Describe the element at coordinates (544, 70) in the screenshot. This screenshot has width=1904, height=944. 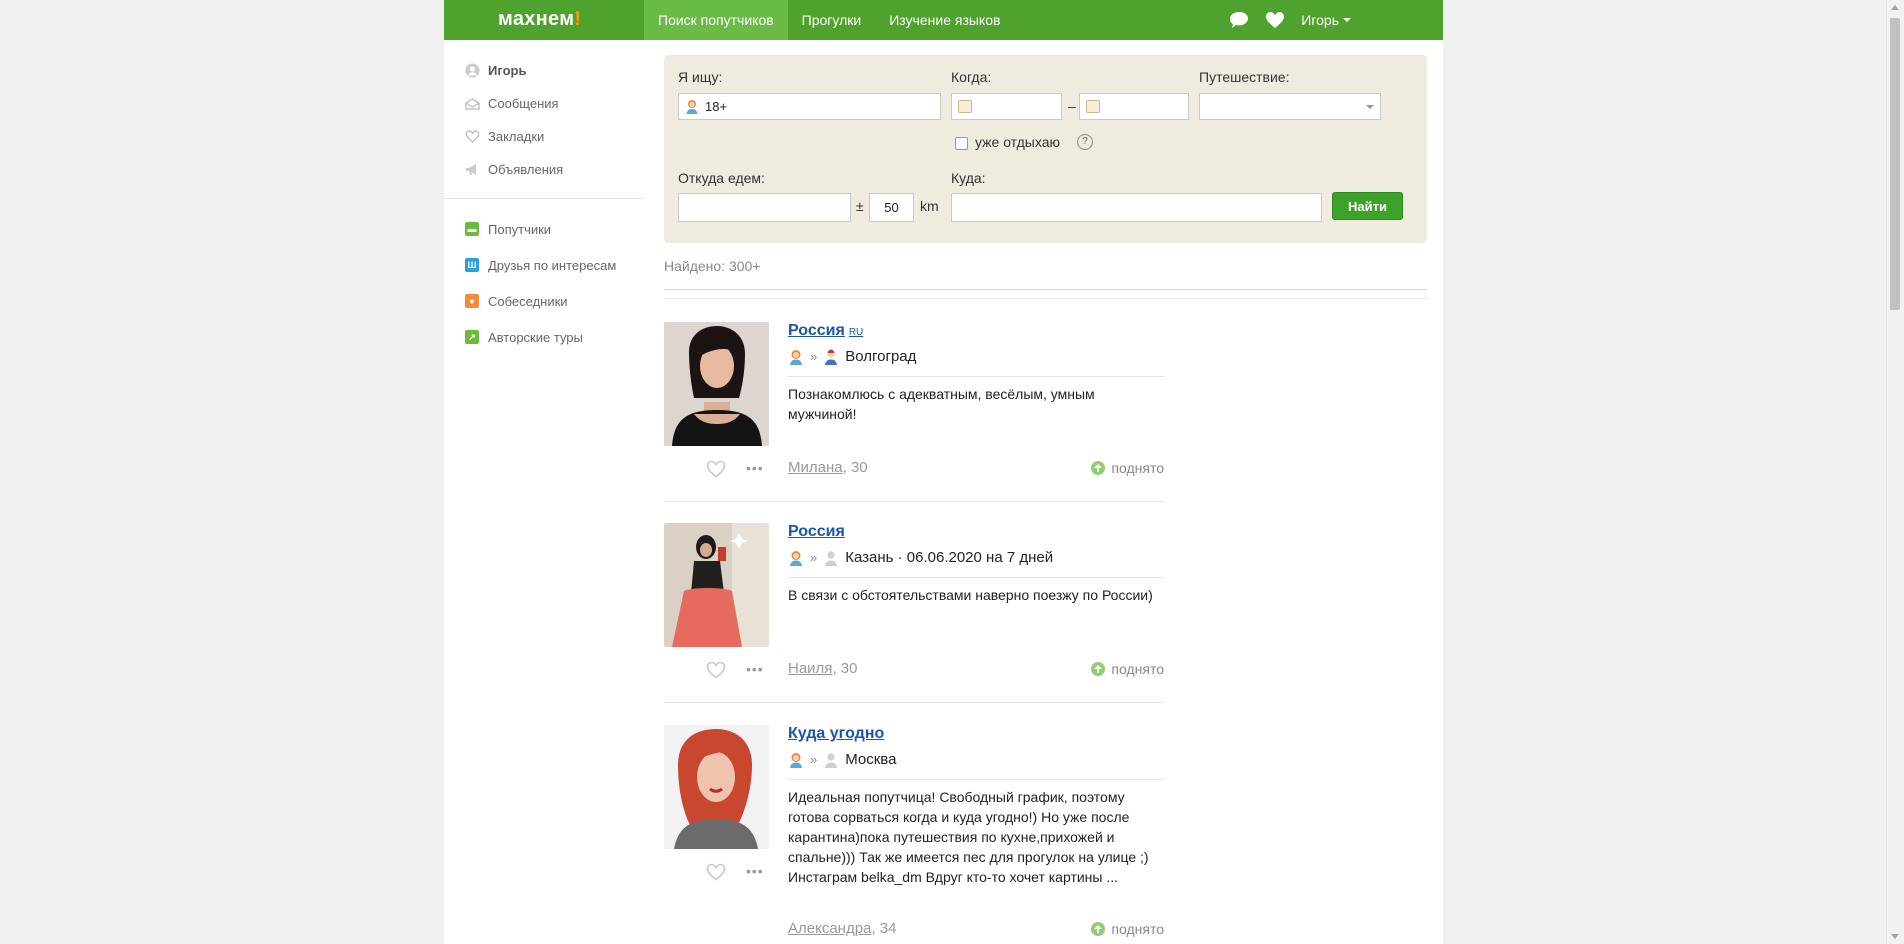
I see `sidebar-item-profile: Игорь` at that location.